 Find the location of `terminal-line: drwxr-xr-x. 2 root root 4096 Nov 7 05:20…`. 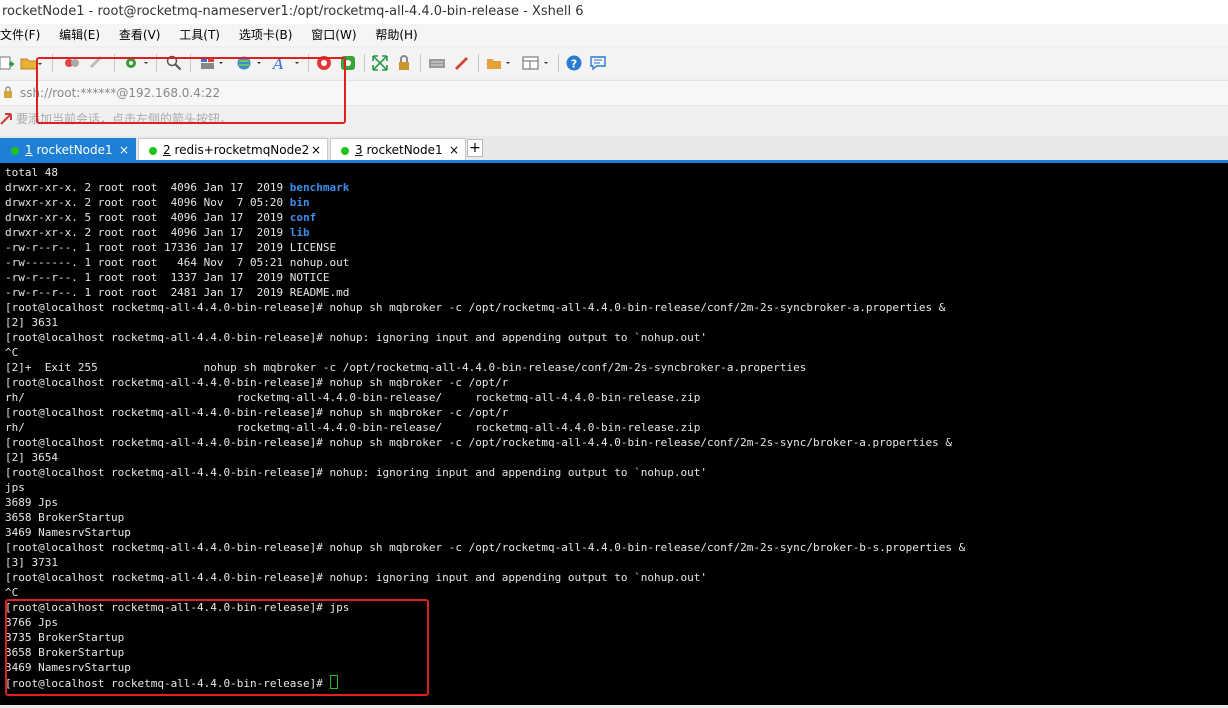

terminal-line: drwxr-xr-x. 2 root root 4096 Nov 7 05:20… is located at coordinates (485, 202).